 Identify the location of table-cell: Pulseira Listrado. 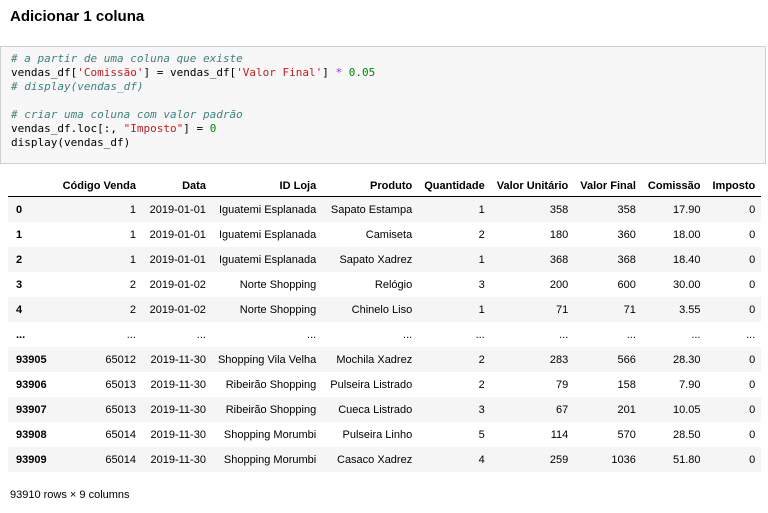
(371, 384).